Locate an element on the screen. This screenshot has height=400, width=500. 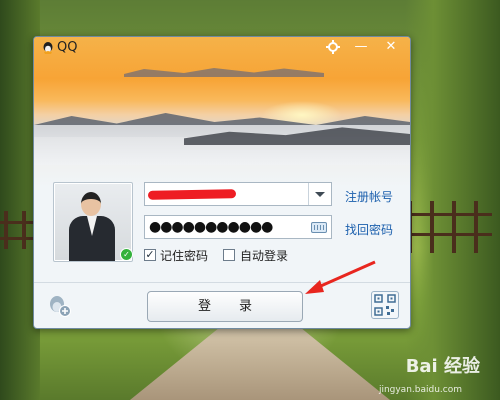
redaction-mark is located at coordinates (192, 194).